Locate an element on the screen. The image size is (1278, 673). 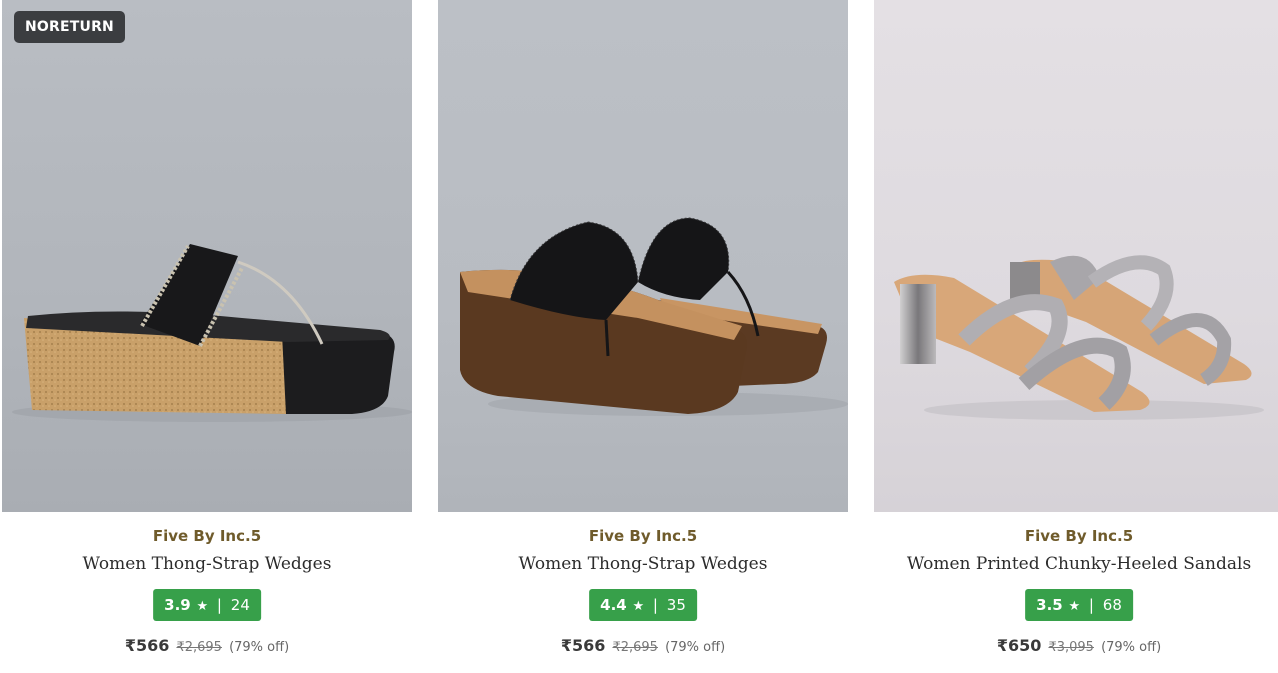
rating-badge: 4.4 ★ | 35 is located at coordinates (643, 605).